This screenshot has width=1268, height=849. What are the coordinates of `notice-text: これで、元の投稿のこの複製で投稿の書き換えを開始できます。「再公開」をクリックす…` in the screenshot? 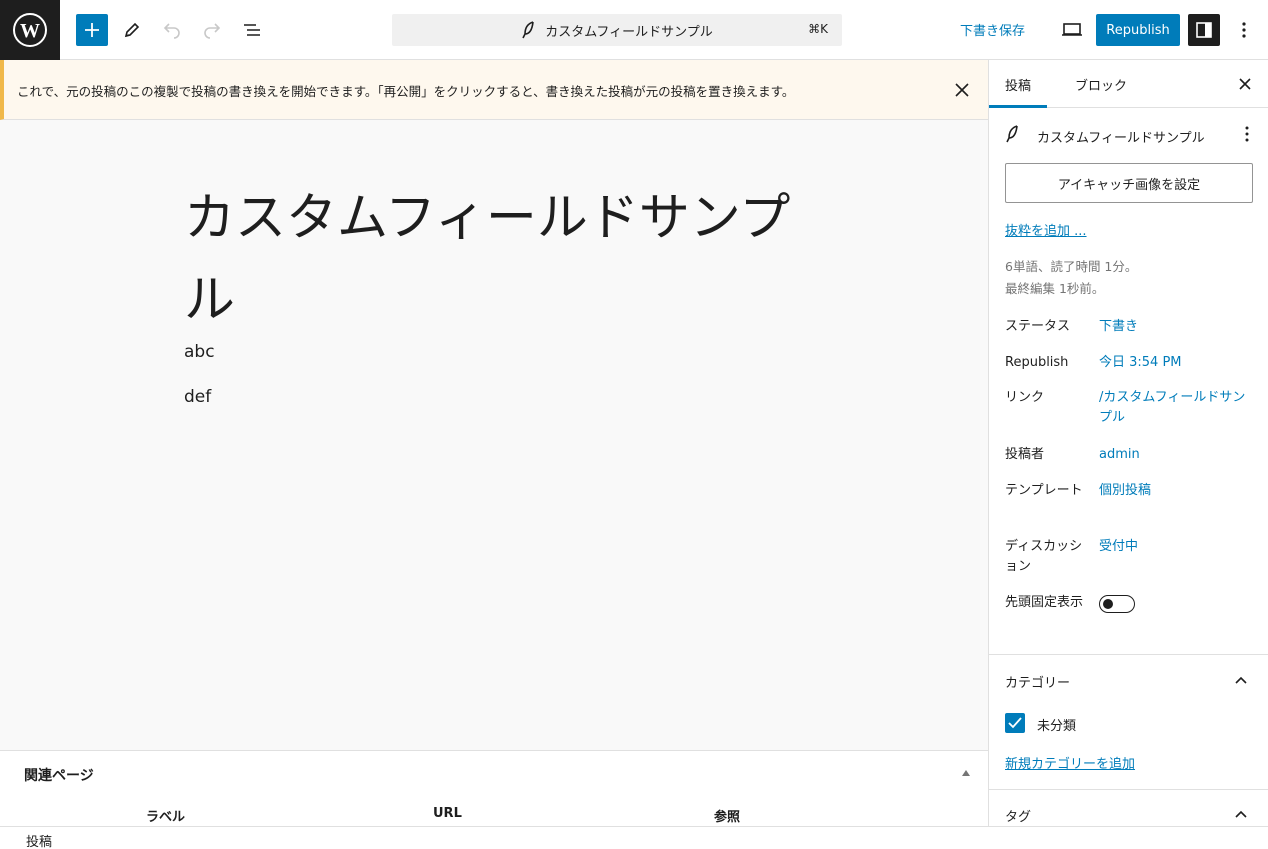 It's located at (406, 91).